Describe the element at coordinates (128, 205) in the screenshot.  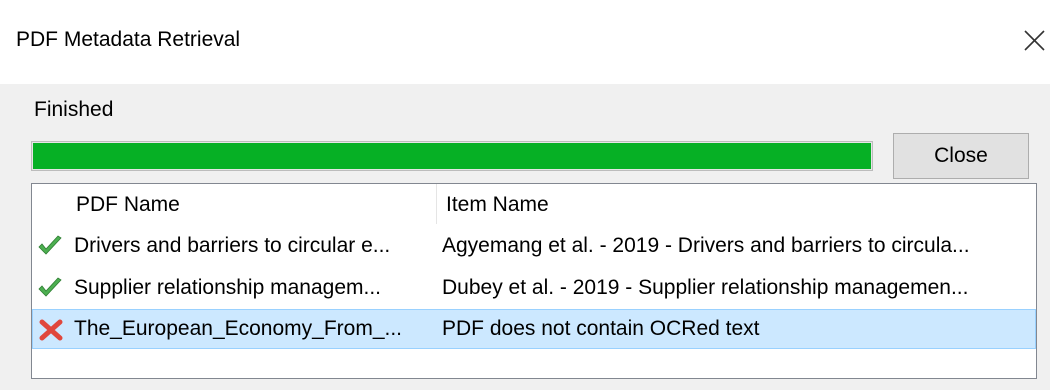
I see `column-header-pdf-name: PDF Name` at that location.